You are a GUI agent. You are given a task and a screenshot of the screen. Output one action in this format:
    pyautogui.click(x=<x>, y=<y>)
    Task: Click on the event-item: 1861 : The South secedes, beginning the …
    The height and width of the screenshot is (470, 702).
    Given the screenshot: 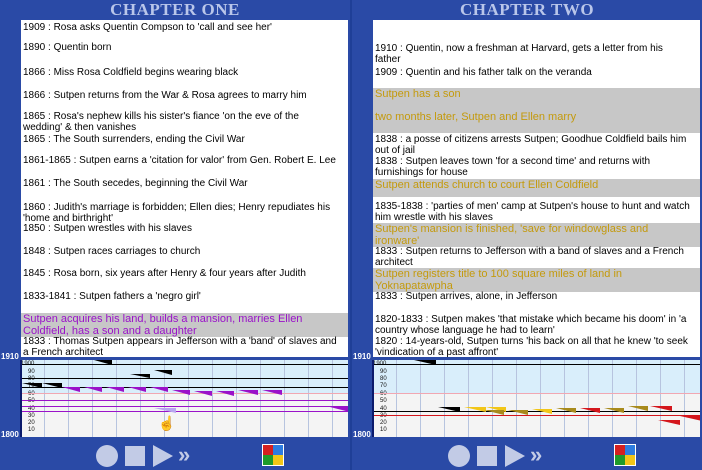 What is the action you would take?
    pyautogui.click(x=184, y=183)
    